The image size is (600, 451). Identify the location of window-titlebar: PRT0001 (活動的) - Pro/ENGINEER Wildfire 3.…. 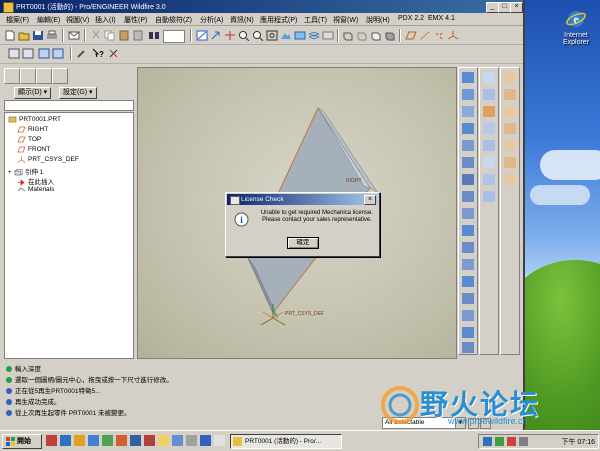
(261, 6).